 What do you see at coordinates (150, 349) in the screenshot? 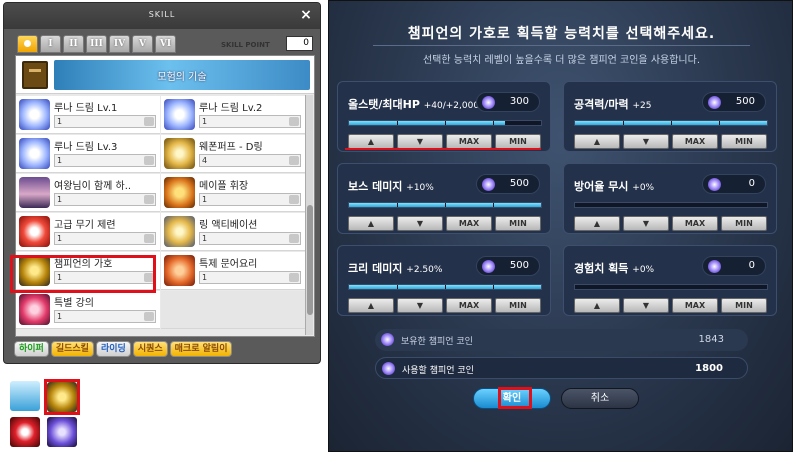
I see `tab-sequence: 시퀀스` at bounding box center [150, 349].